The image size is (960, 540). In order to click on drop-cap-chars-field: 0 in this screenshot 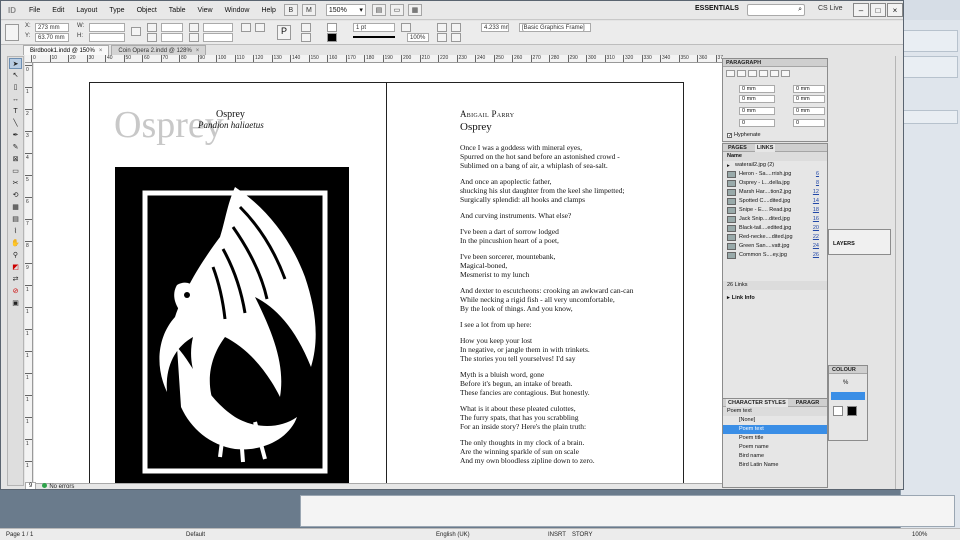, I will do `click(809, 123)`.